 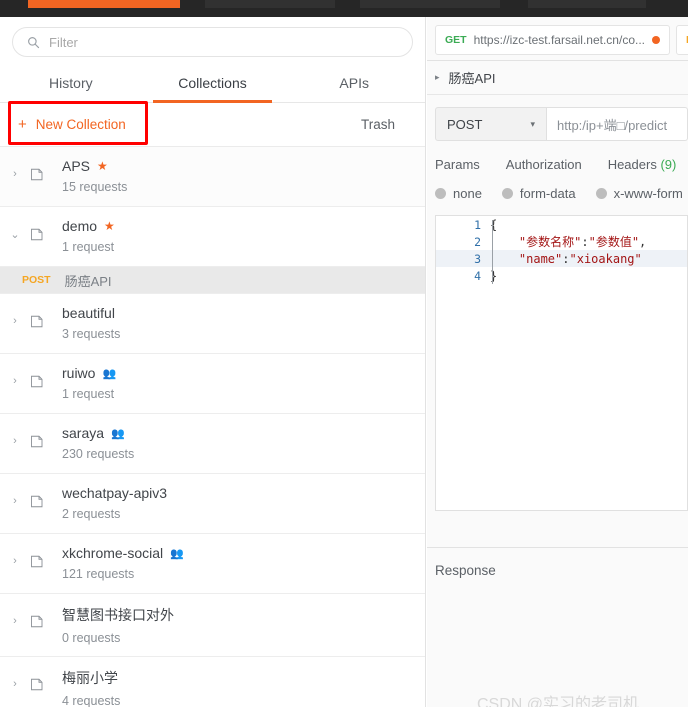 What do you see at coordinates (492, 252) in the screenshot?
I see `code-fold-guide` at bounding box center [492, 252].